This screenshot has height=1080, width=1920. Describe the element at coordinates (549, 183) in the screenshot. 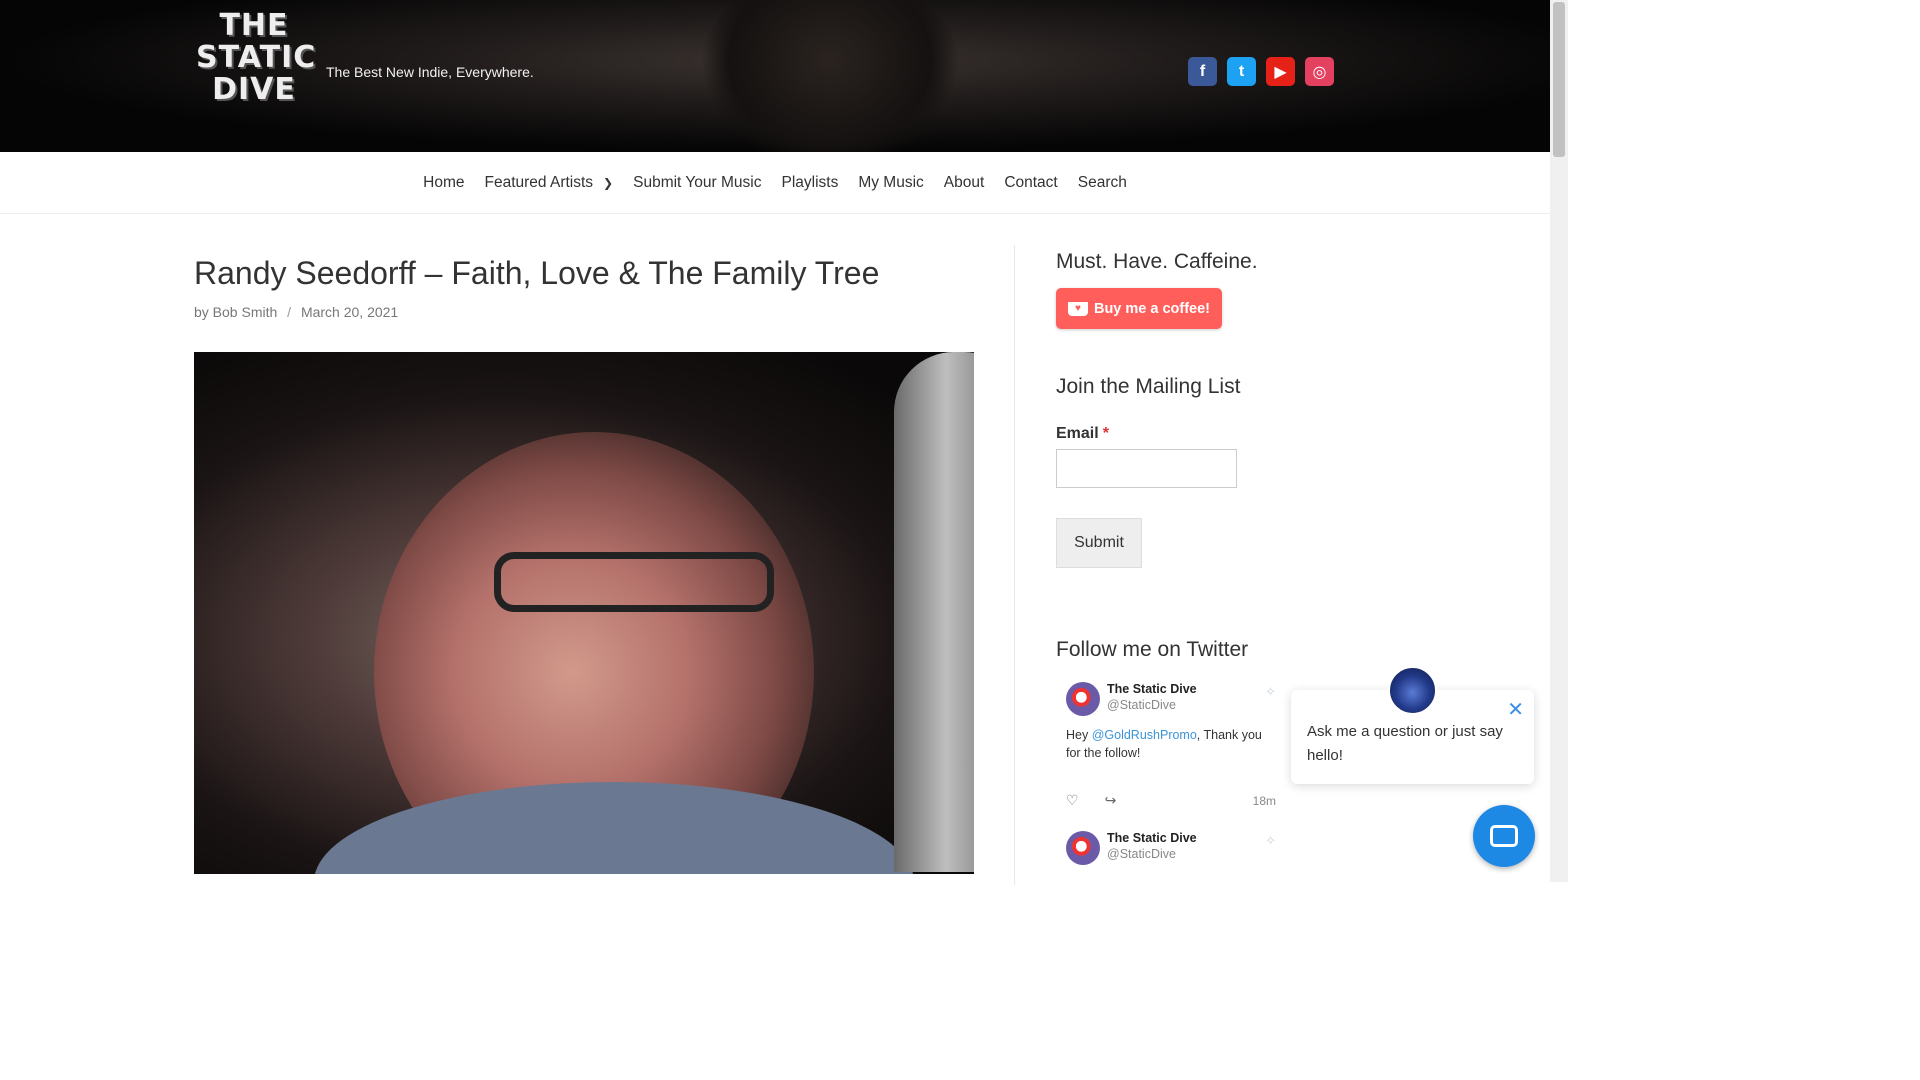

I see `nav-item-featured-artists: Featured Artists ❯` at that location.